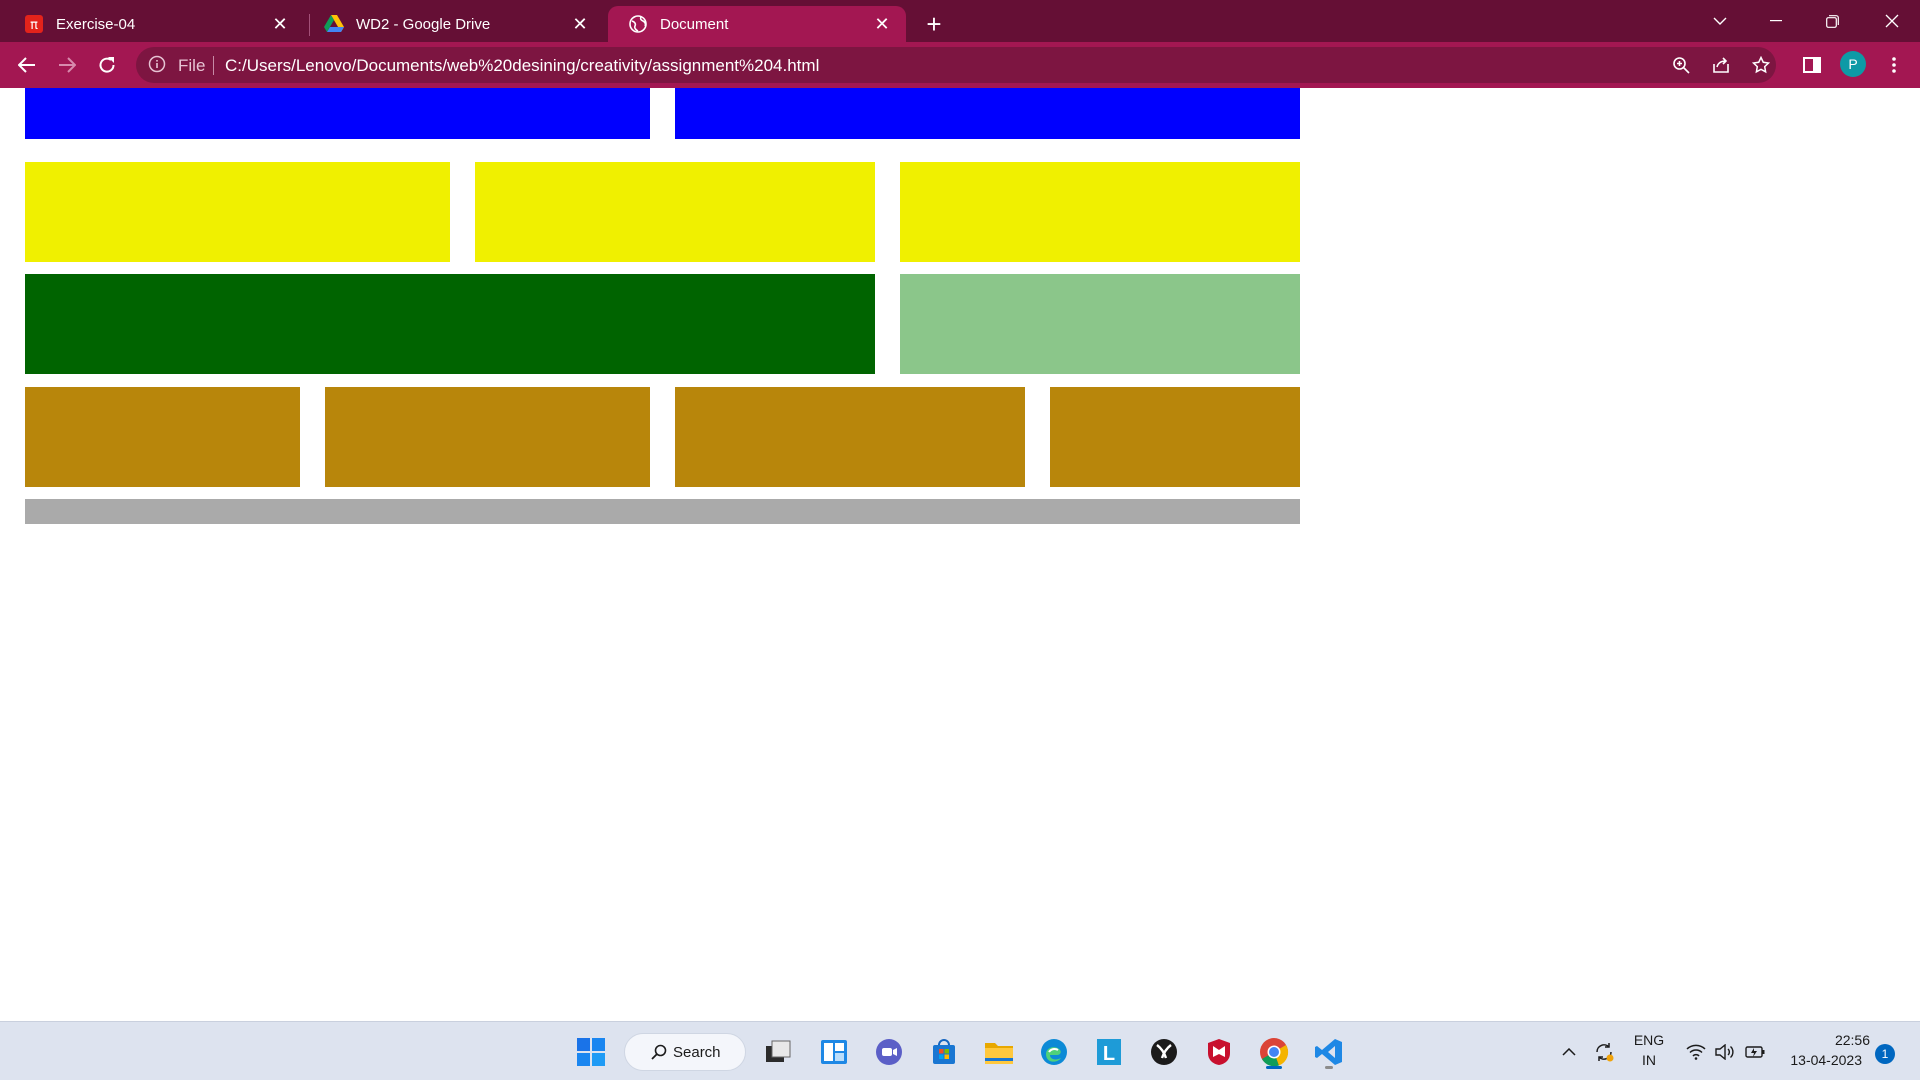 This screenshot has width=1920, height=1080. What do you see at coordinates (1219, 1052) in the screenshot?
I see `mcafee-icon` at bounding box center [1219, 1052].